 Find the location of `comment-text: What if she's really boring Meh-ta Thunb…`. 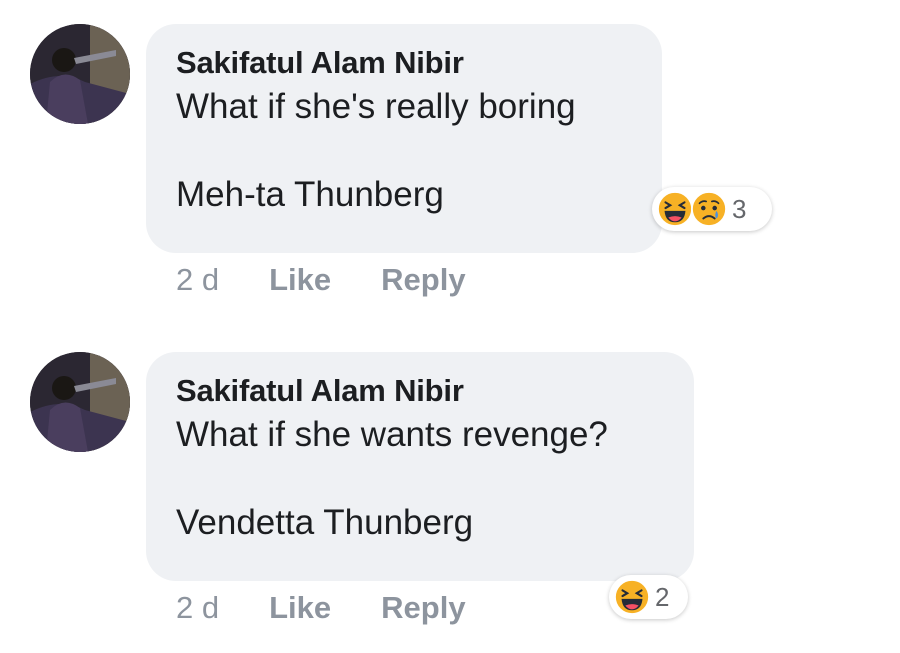

comment-text: What if she's really boring Meh-ta Thunb… is located at coordinates (376, 150).